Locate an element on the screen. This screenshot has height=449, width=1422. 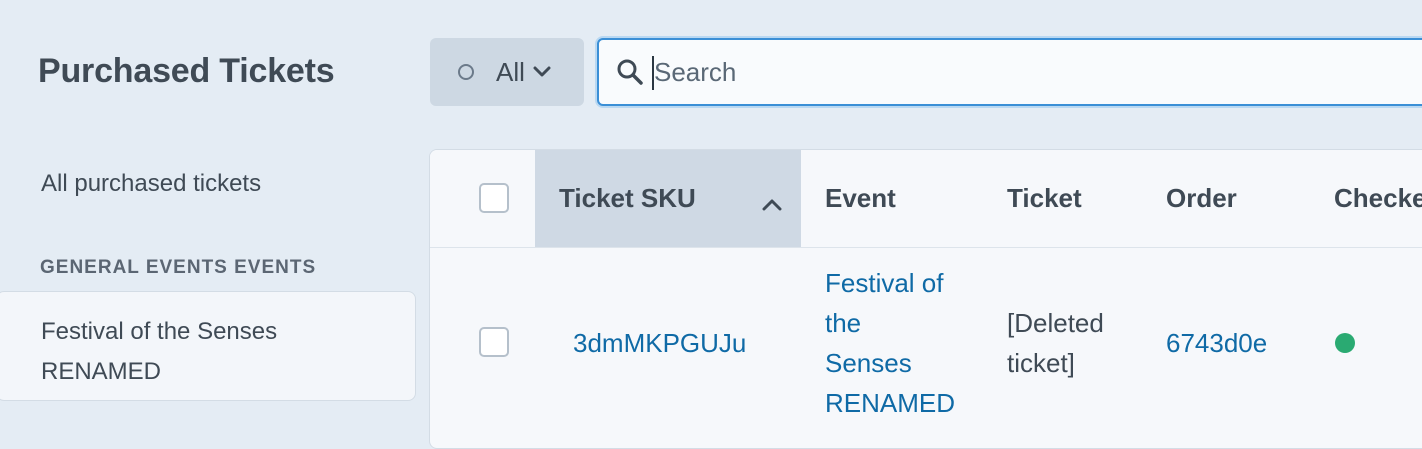
sidebar-item-all-purchased-tickets: All purchased tickets is located at coordinates (151, 184).